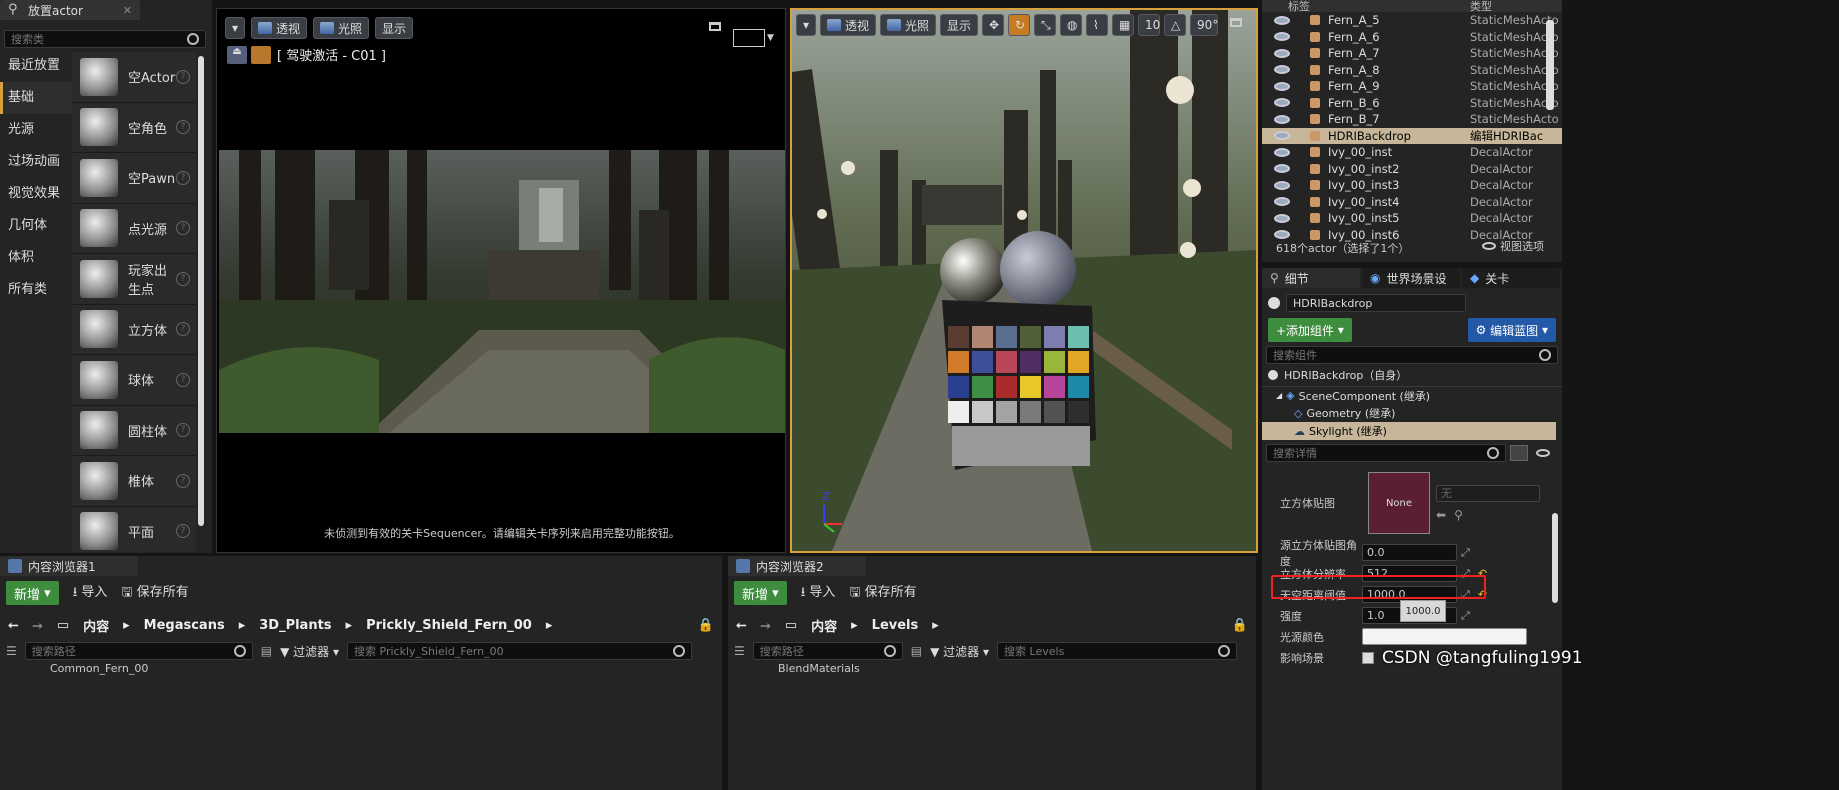 This screenshot has height=790, width=1839. Describe the element at coordinates (1412, 53) in the screenshot. I see `outliner-row: Fern_A_7 StaticMeshActo` at that location.